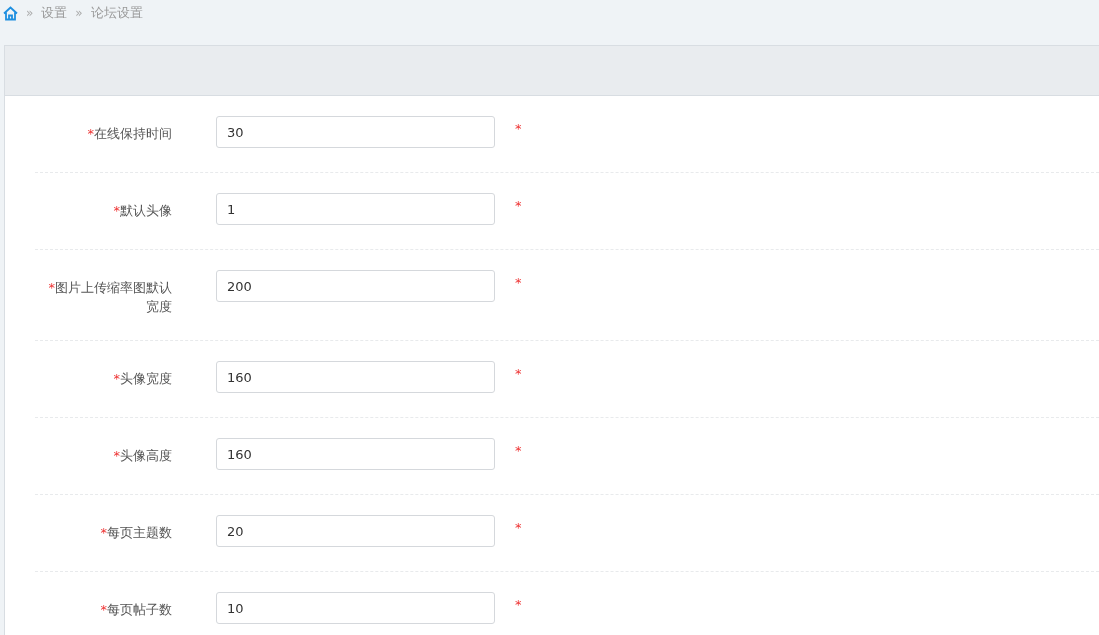 The width and height of the screenshot is (1099, 635). Describe the element at coordinates (355, 132) in the screenshot. I see `input-field: 30` at that location.